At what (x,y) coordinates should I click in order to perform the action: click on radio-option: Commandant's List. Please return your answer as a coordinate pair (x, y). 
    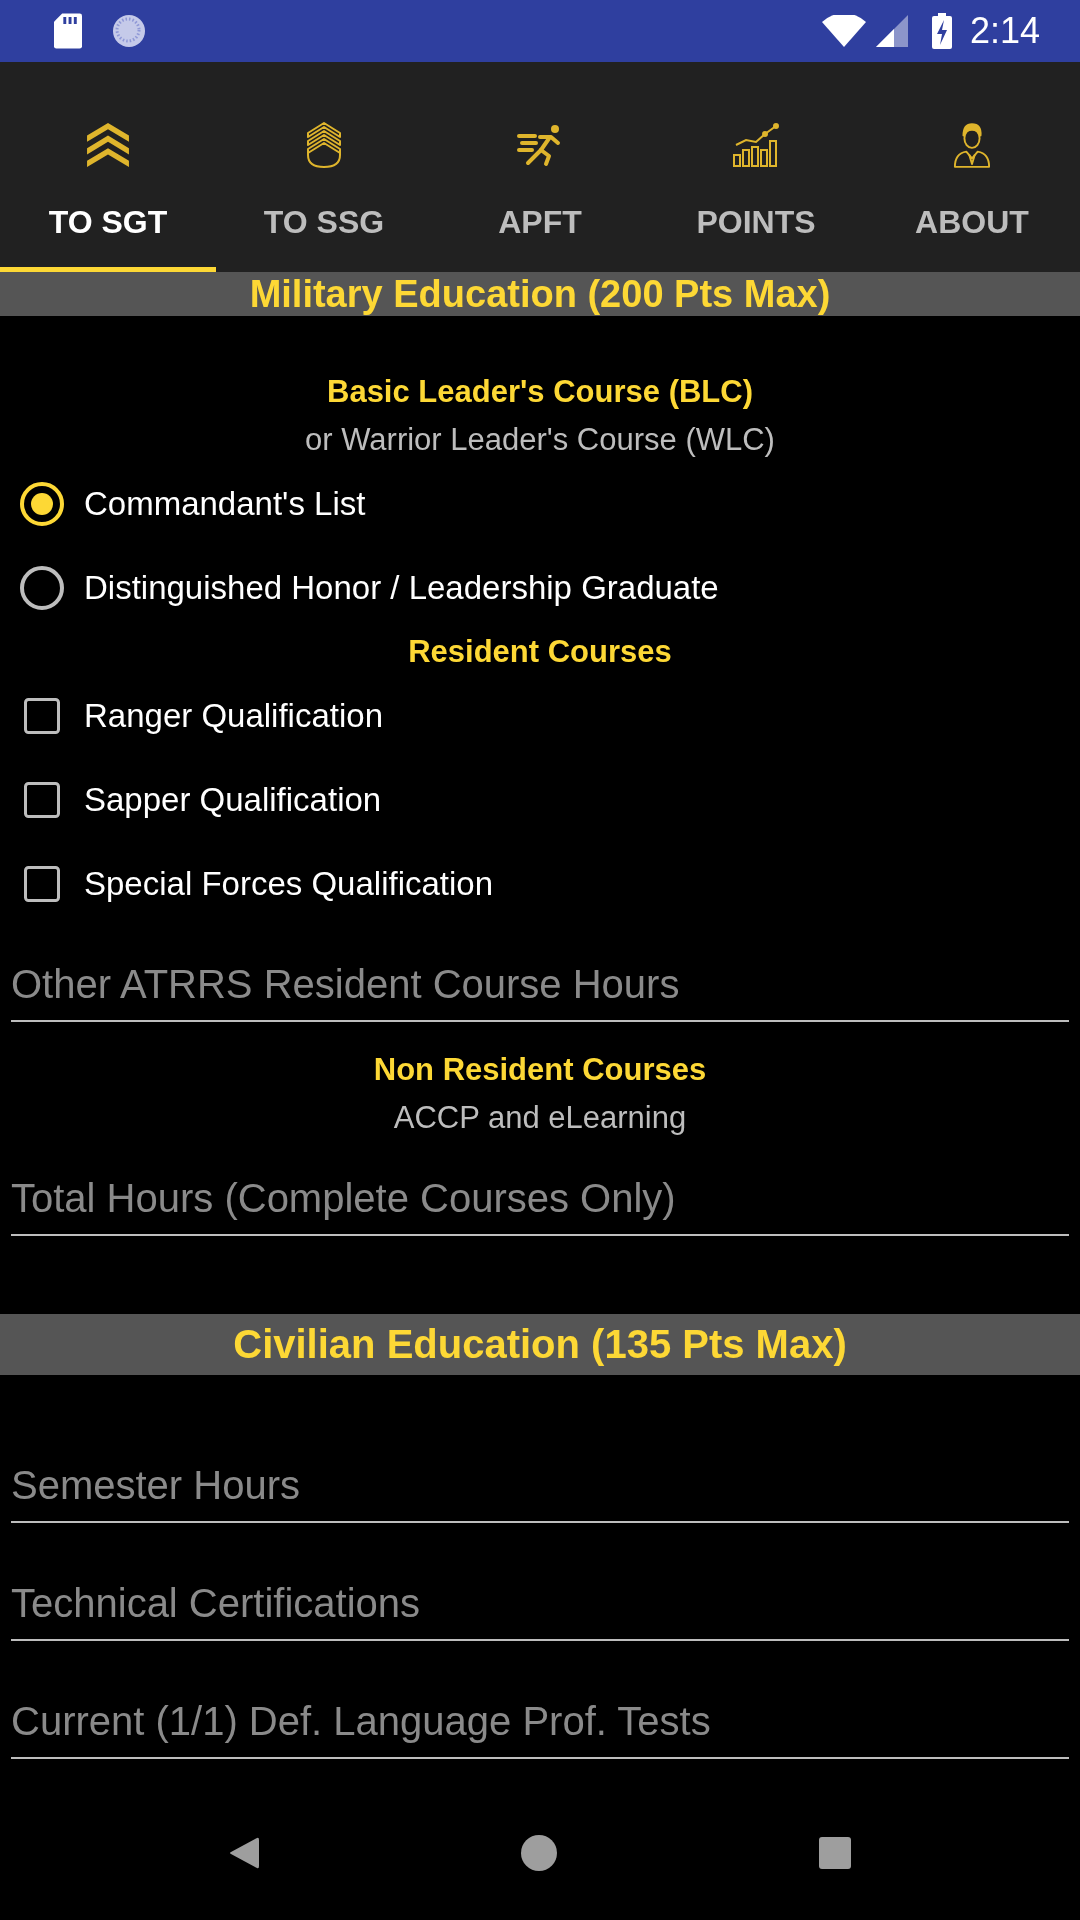
    Looking at the image, I should click on (183, 504).